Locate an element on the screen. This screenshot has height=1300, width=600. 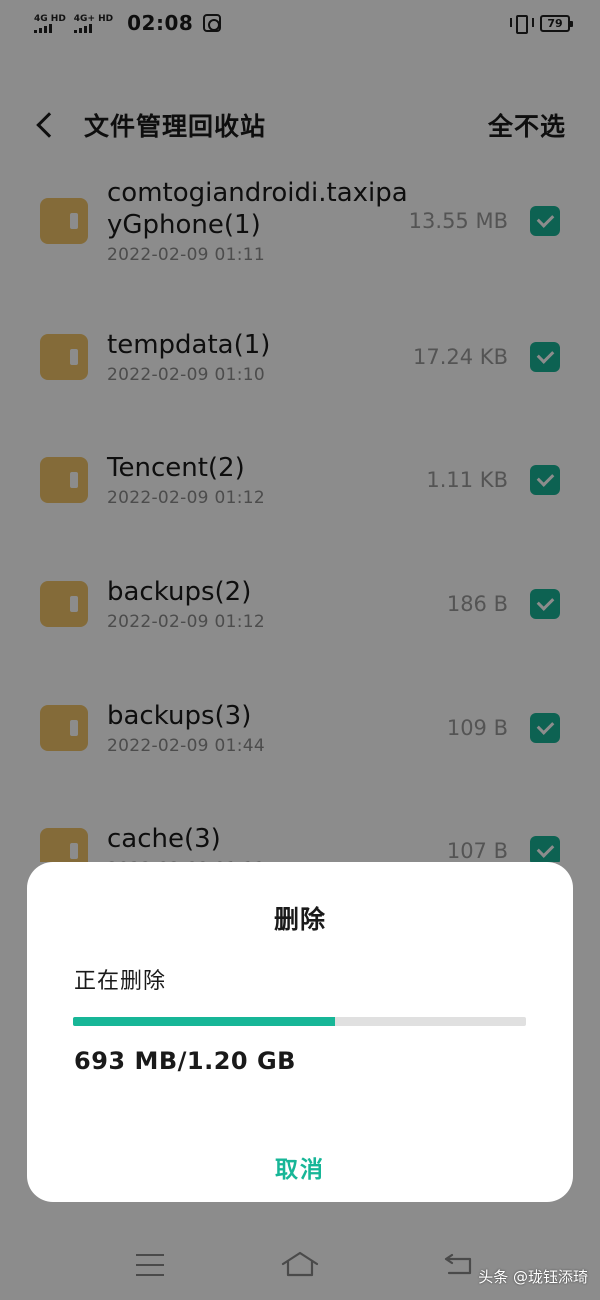
system-nav-bar is located at coordinates (300, 1265).